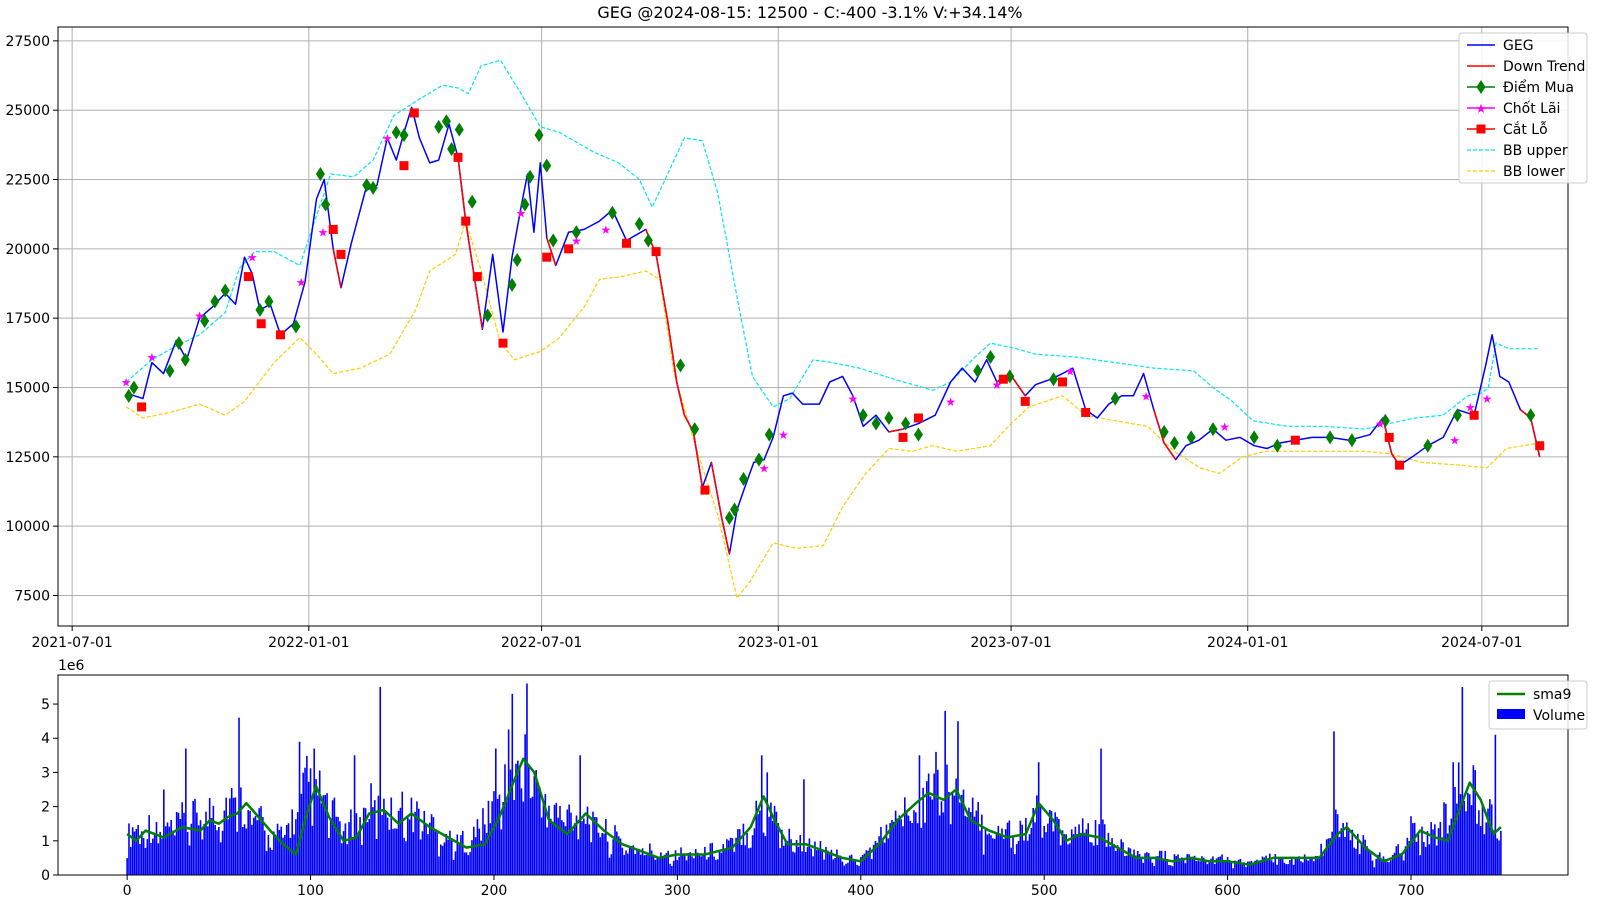 The height and width of the screenshot is (900, 1600). What do you see at coordinates (27, 319) in the screenshot?
I see `price-y-tick-label: 17500` at bounding box center [27, 319].